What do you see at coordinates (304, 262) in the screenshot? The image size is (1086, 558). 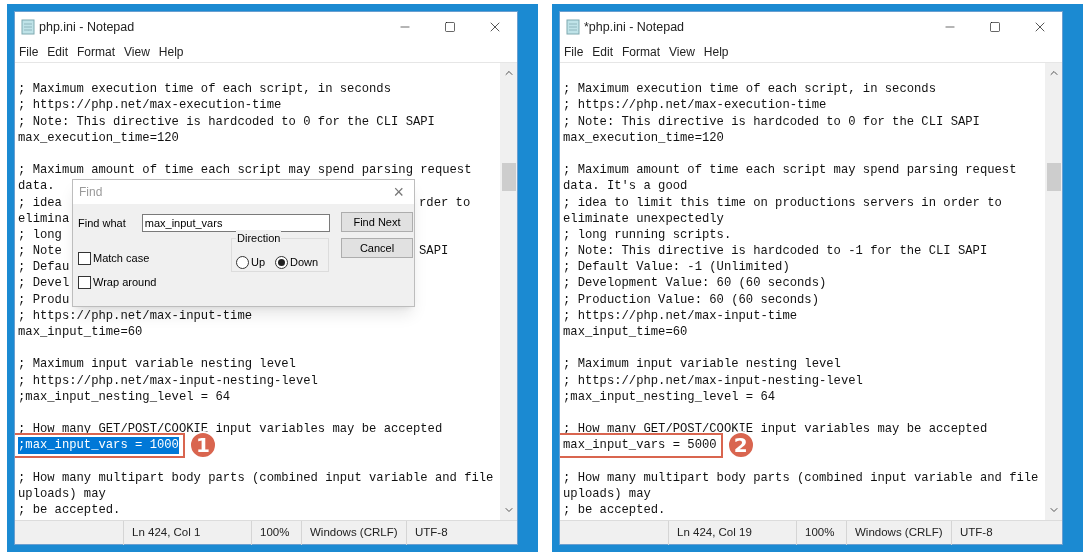 I see `radio-label: Down` at bounding box center [304, 262].